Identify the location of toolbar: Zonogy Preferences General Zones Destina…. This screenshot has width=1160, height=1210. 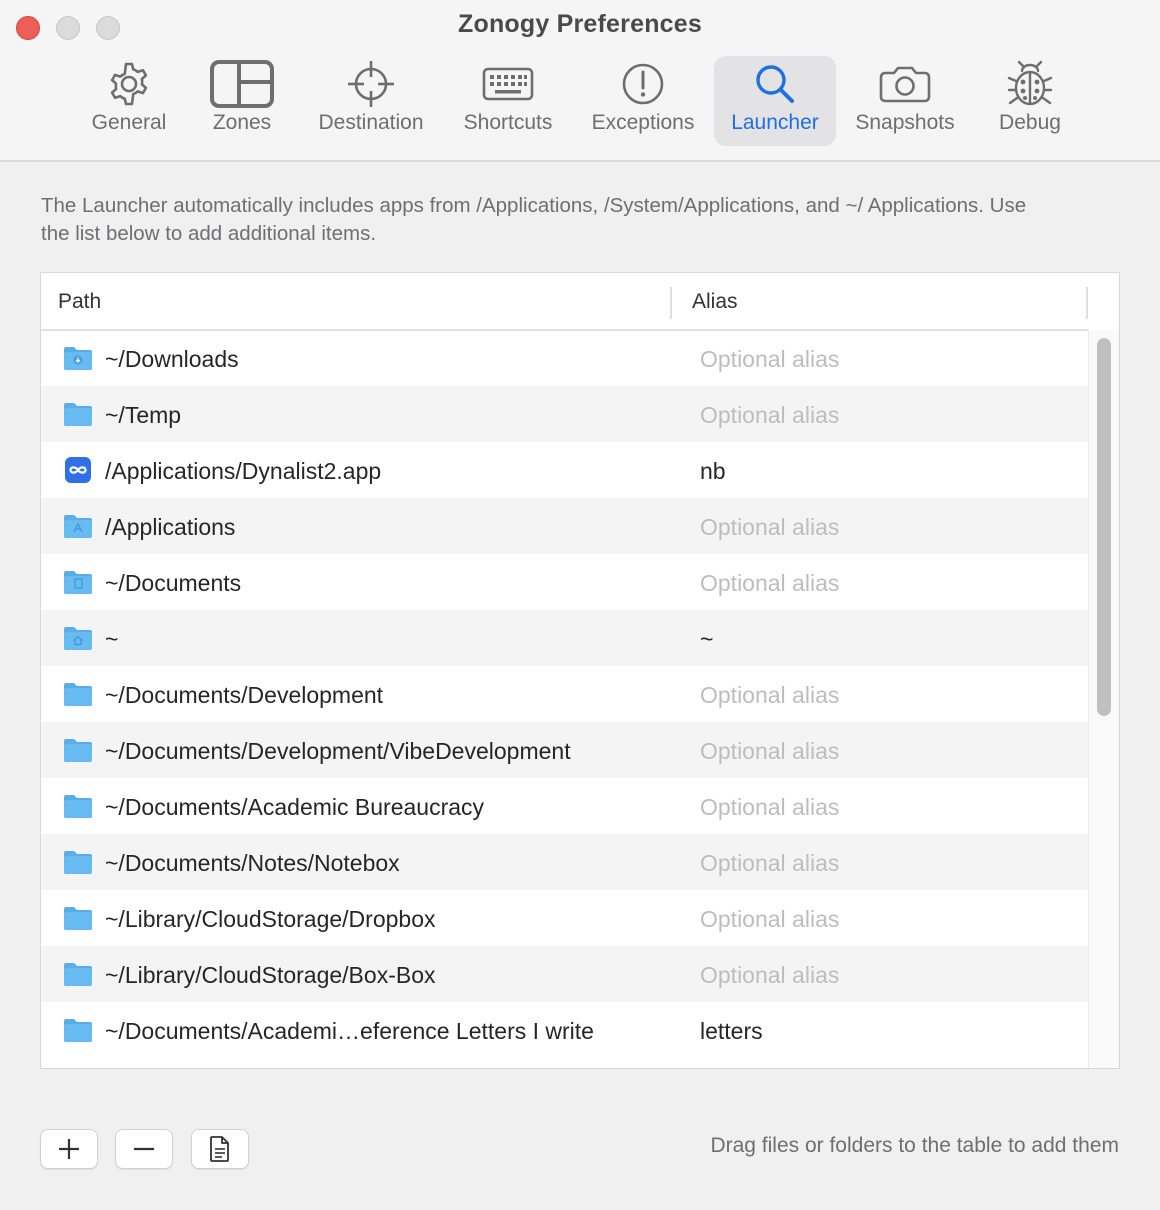
(580, 81).